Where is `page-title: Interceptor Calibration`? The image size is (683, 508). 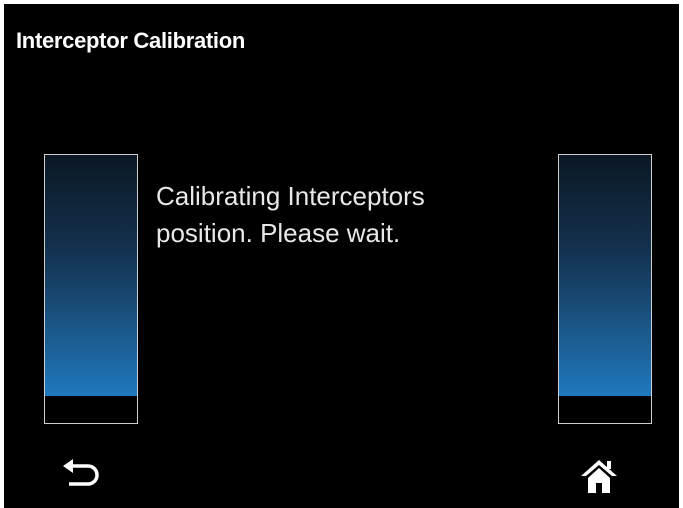 page-title: Interceptor Calibration is located at coordinates (131, 40).